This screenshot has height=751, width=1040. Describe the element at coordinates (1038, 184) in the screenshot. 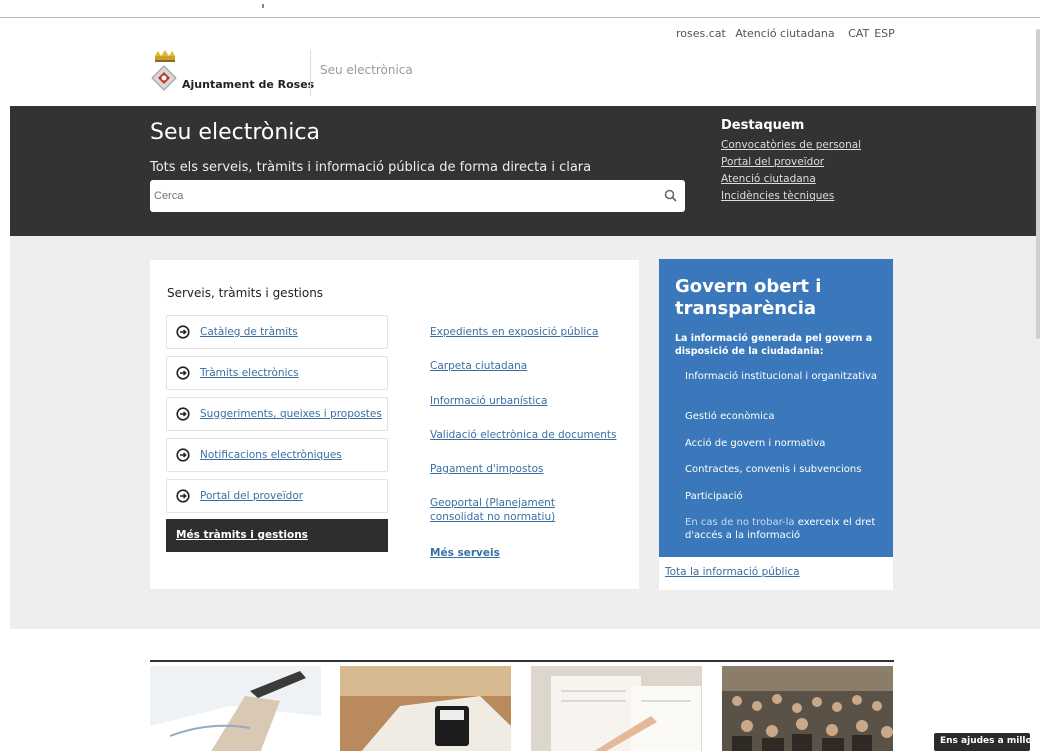

I see `scrollbar` at that location.